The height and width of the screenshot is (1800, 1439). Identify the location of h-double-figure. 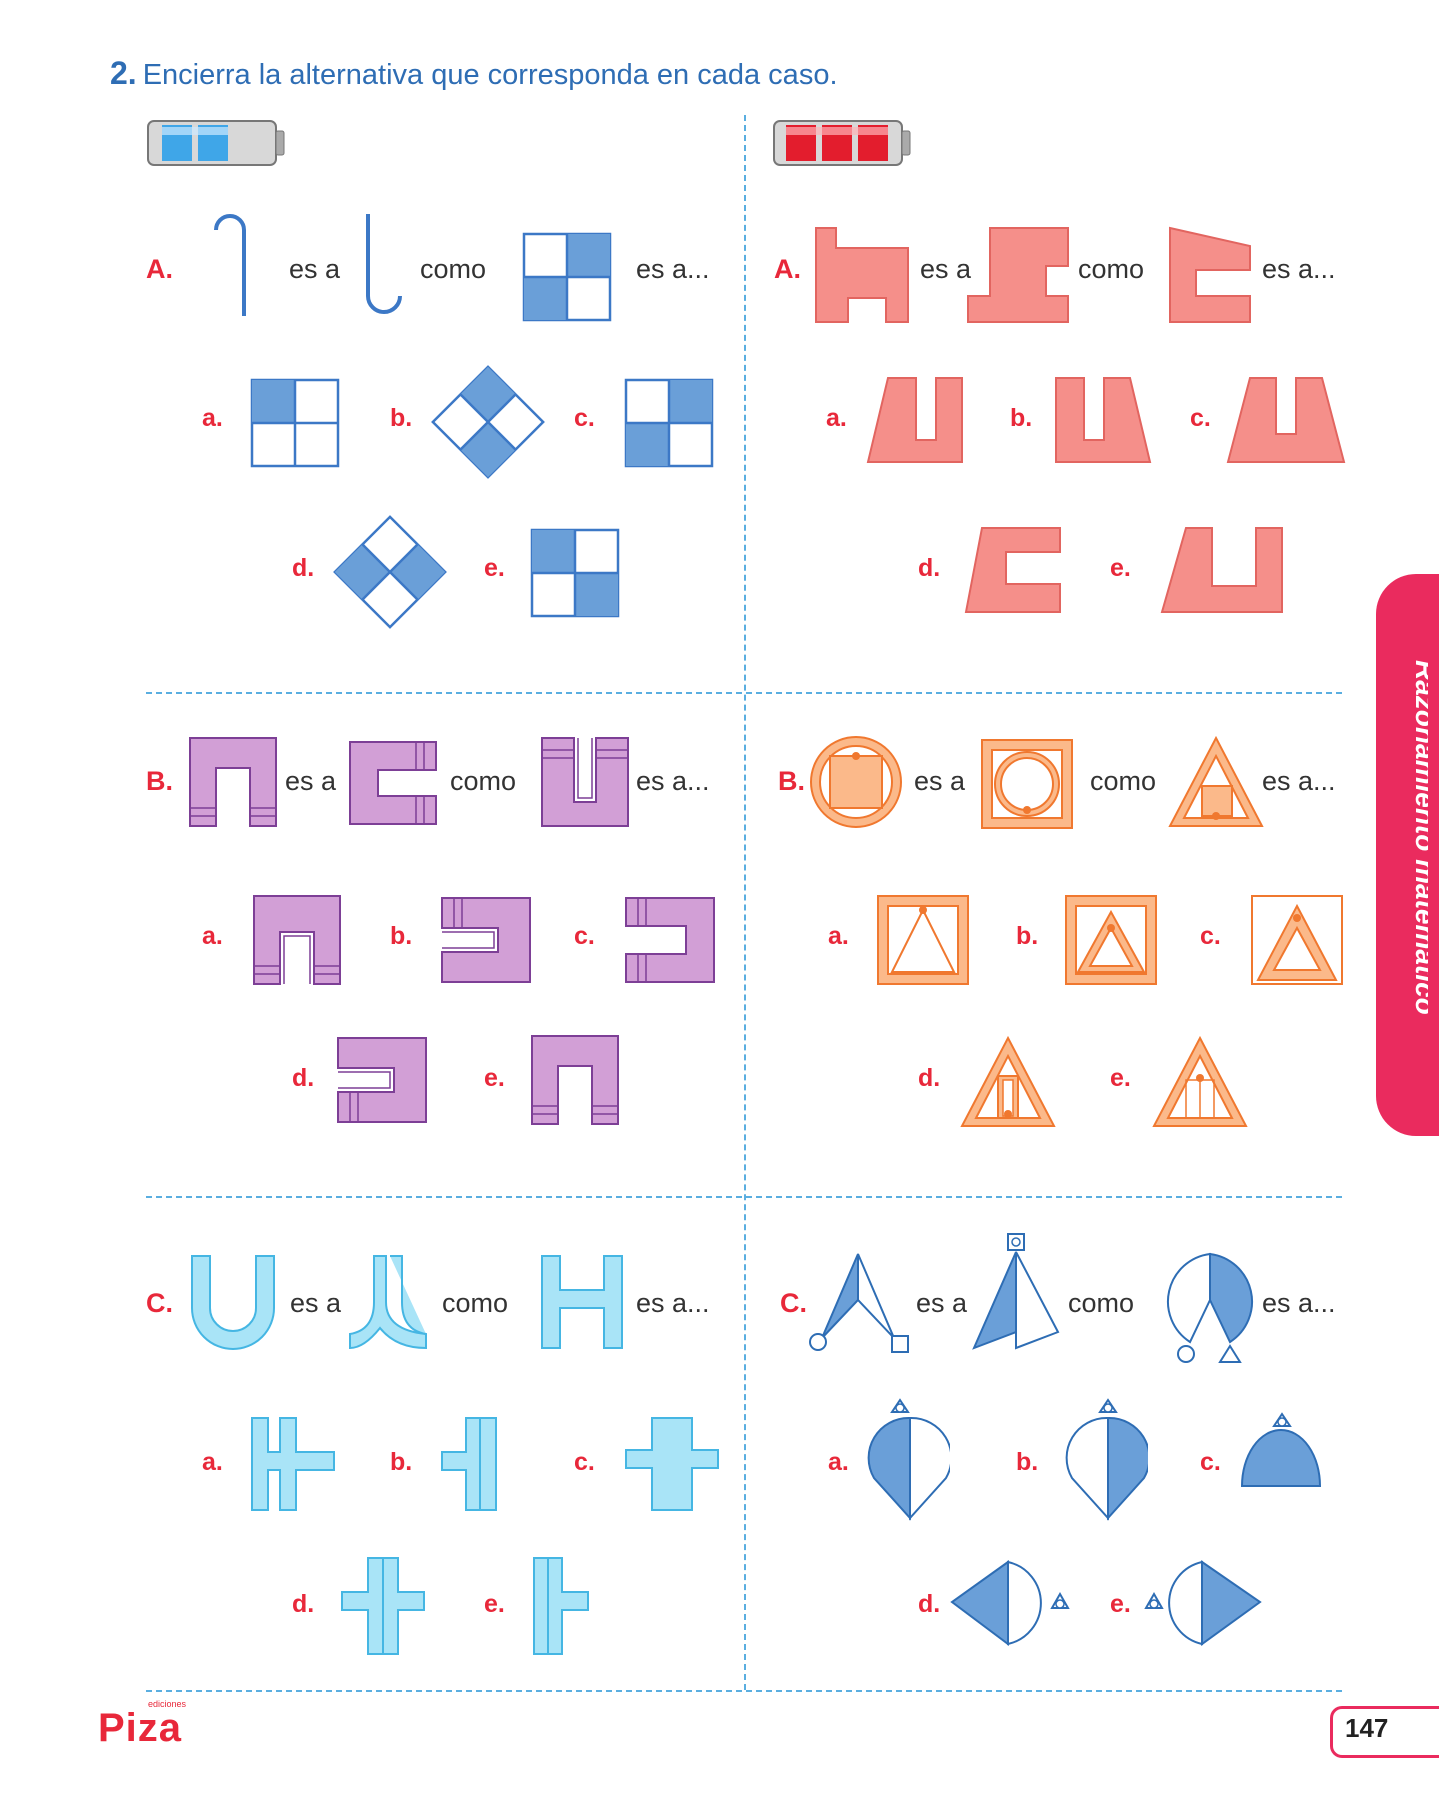
(293, 1464).